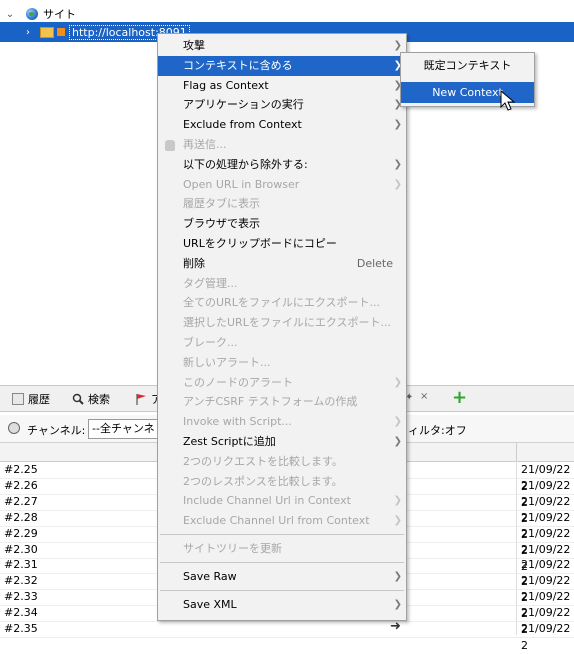  What do you see at coordinates (210, 604) in the screenshot?
I see `menu-item-label: Save XML` at bounding box center [210, 604].